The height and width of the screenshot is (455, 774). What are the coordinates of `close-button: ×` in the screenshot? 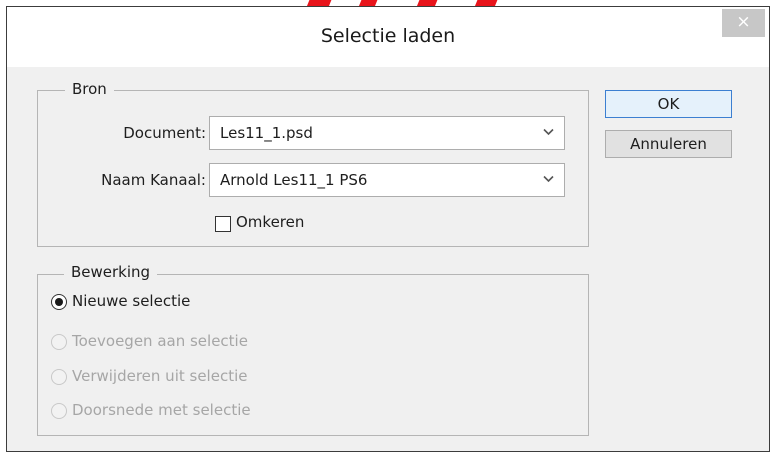 It's located at (743, 23).